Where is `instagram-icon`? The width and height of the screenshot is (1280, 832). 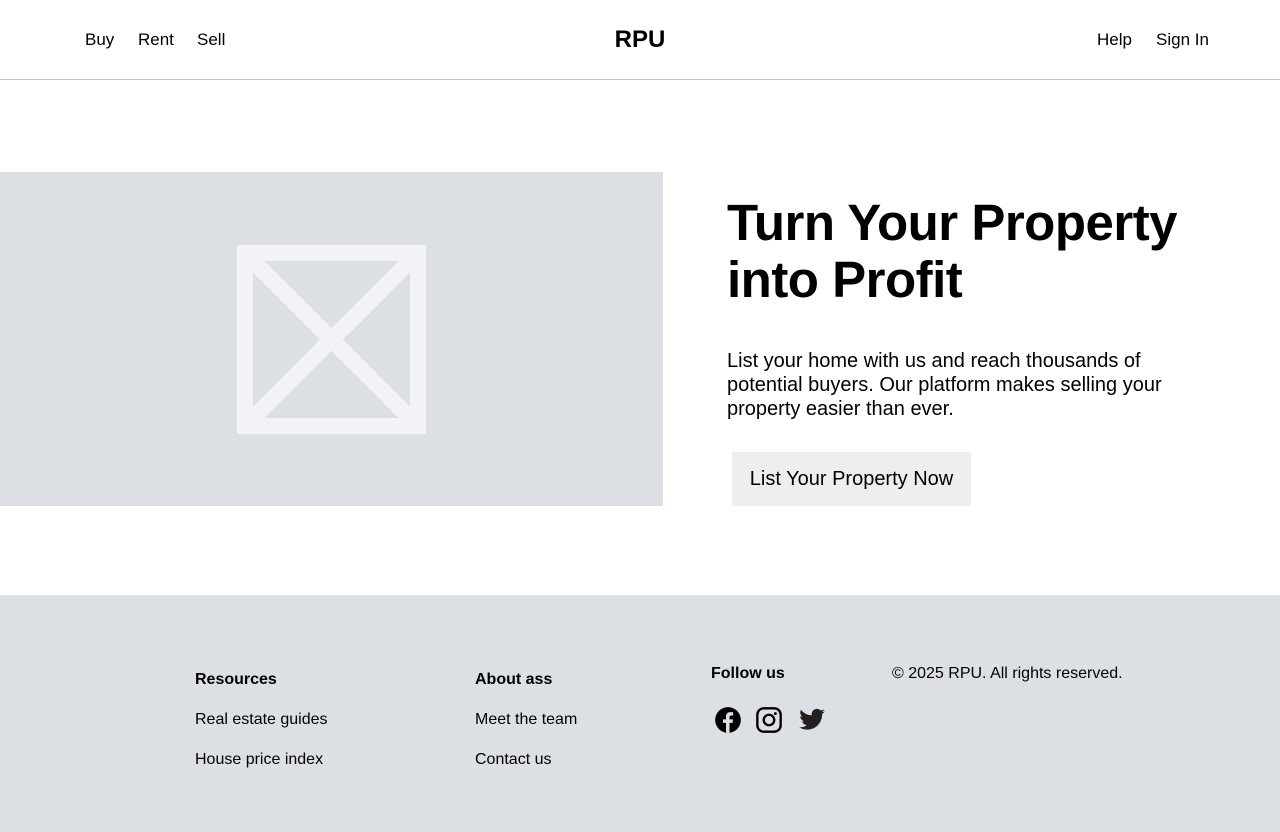
instagram-icon is located at coordinates (769, 720).